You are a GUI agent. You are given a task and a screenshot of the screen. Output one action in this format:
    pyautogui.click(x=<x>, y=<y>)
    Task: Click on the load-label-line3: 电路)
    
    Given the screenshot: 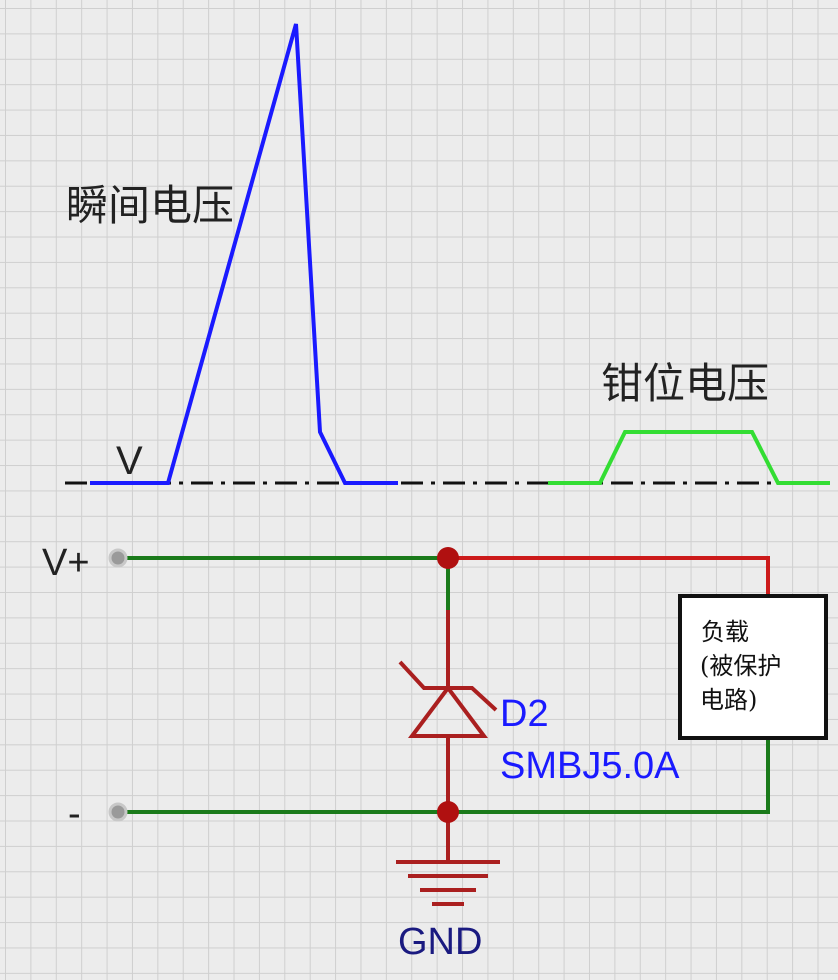 What is the action you would take?
    pyautogui.click(x=728, y=700)
    